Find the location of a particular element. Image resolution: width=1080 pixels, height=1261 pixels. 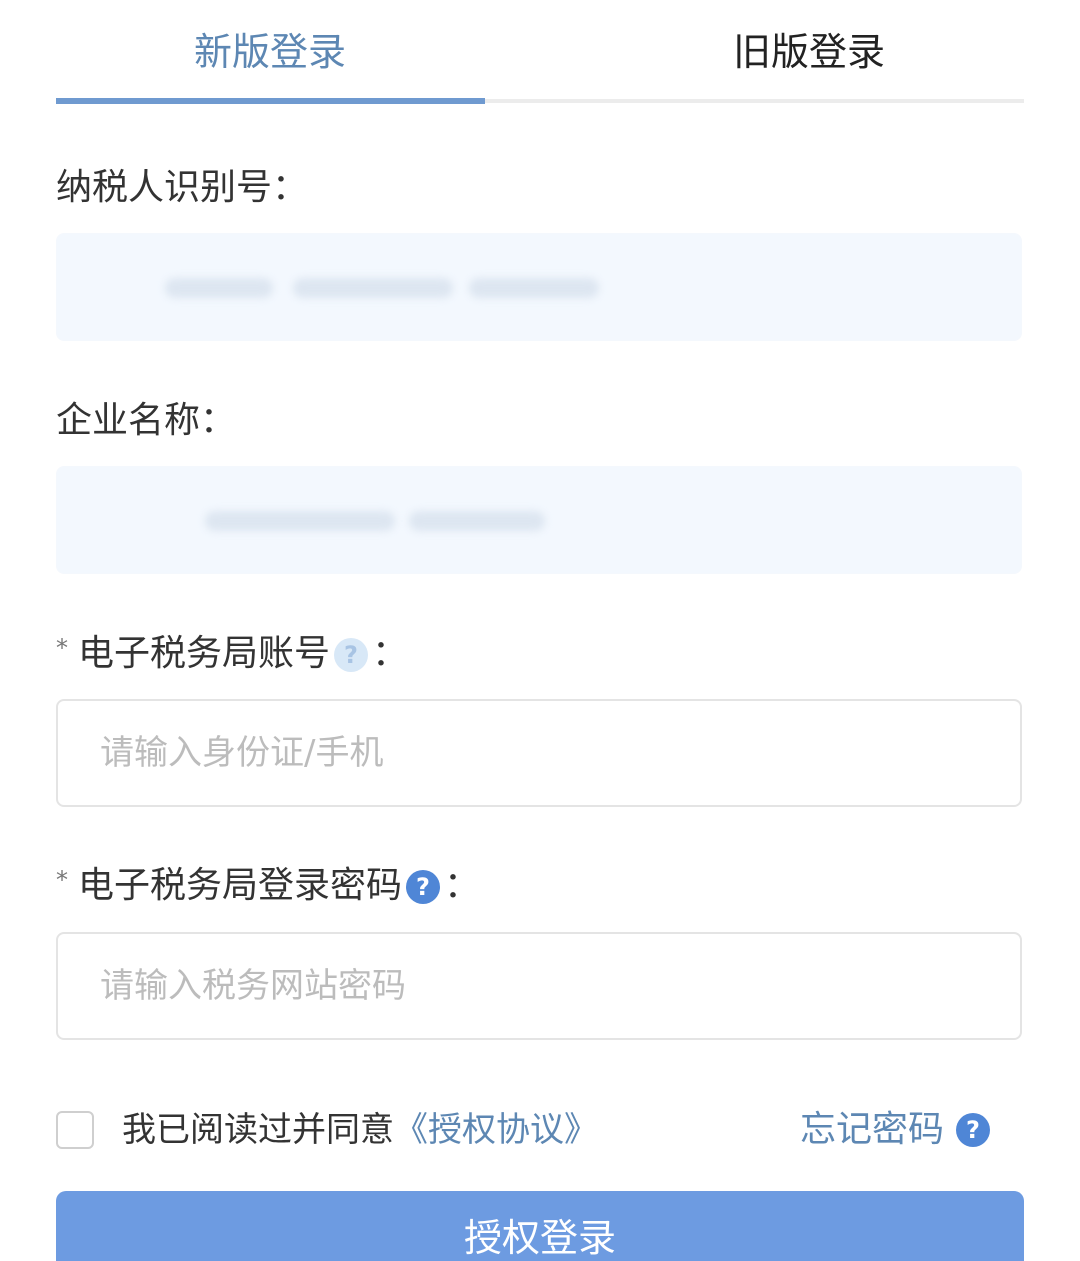

etax-password-input is located at coordinates (540, 986).